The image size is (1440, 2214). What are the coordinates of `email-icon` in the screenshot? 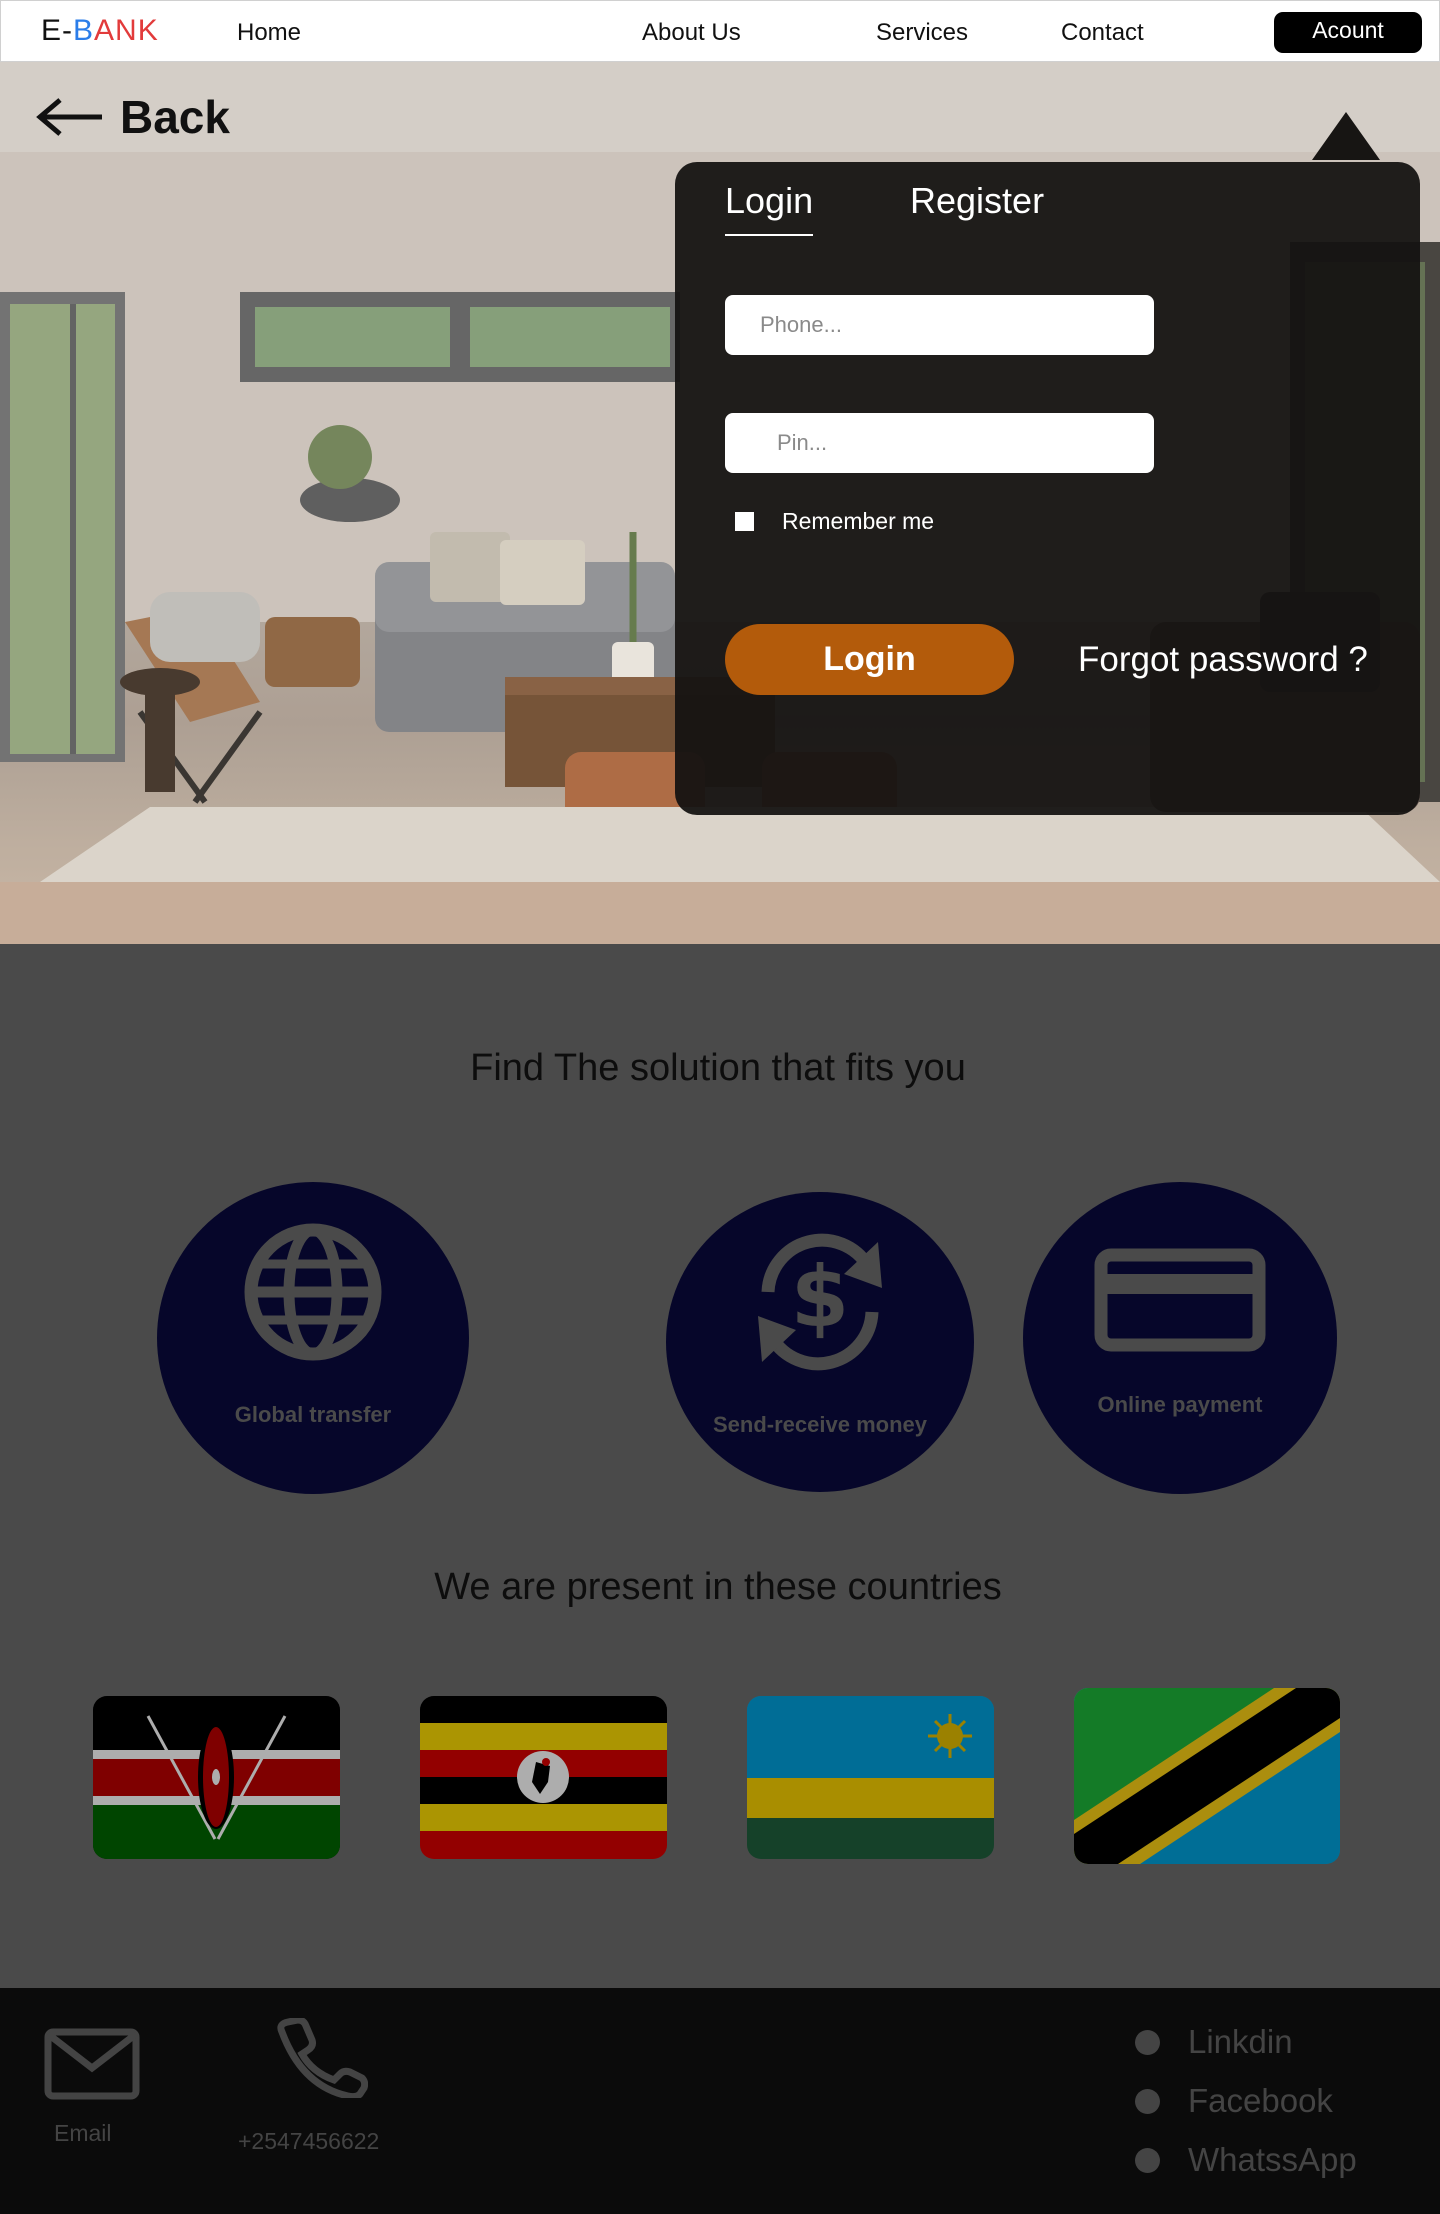 It's located at (92, 2064).